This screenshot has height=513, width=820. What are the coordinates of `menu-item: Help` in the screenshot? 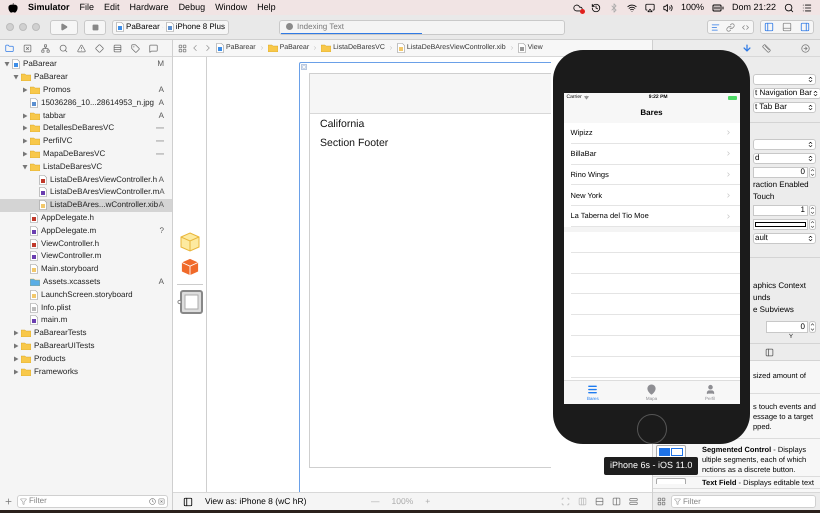 It's located at (266, 7).